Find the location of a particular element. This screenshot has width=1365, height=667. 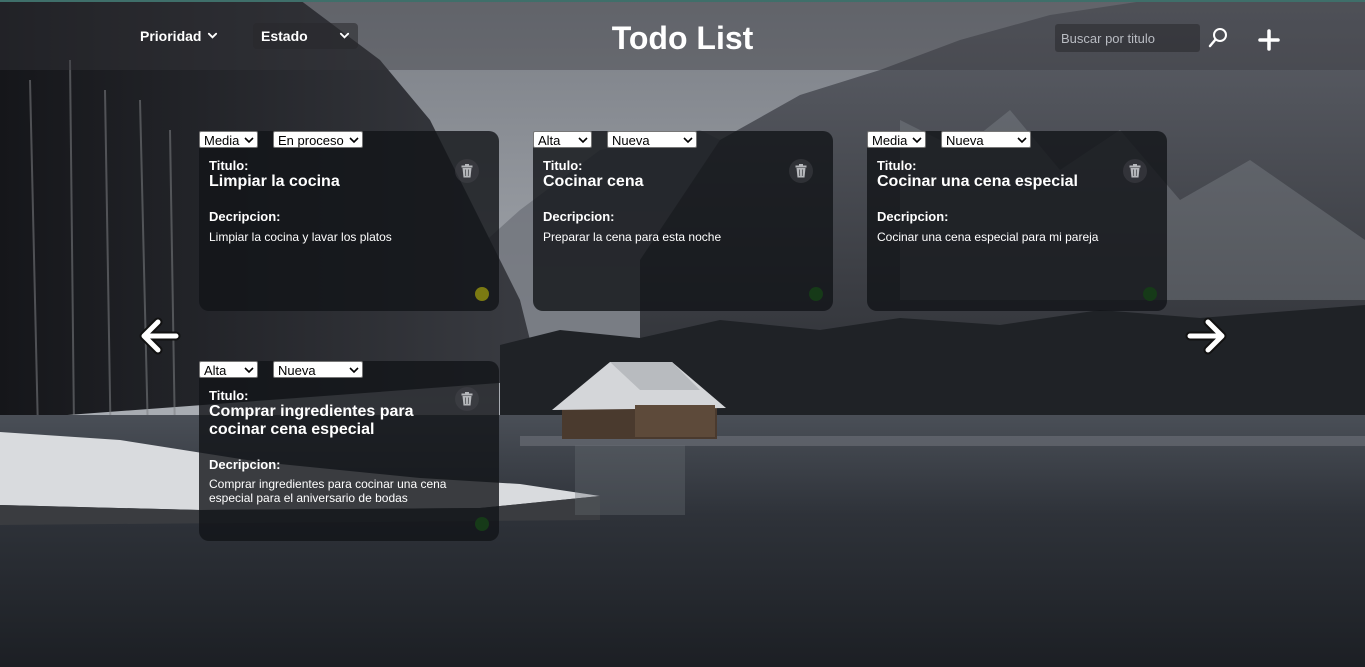

top-navbar: Prioridad Estado Todo List is located at coordinates (682, 35).